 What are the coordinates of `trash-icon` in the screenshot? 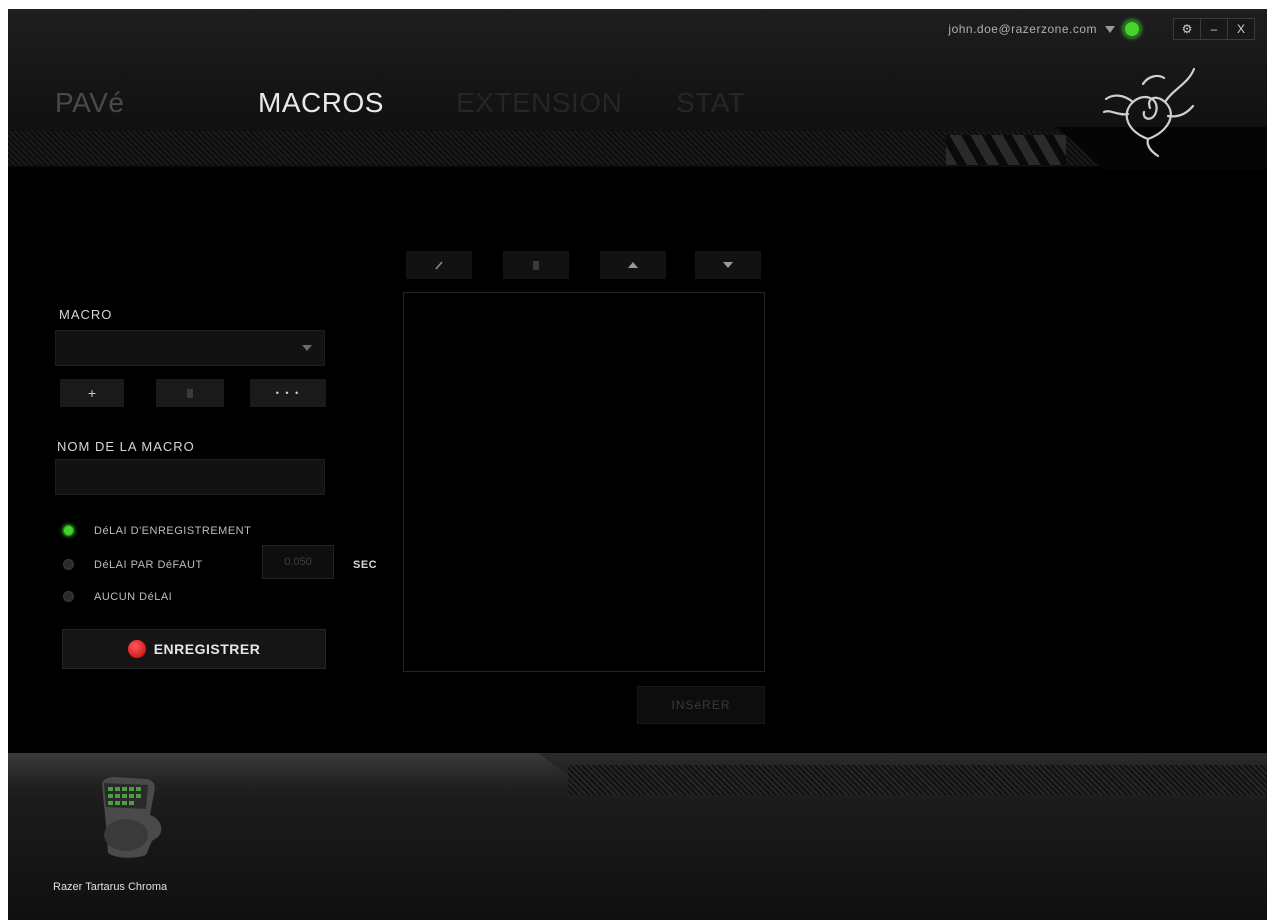 It's located at (190, 393).